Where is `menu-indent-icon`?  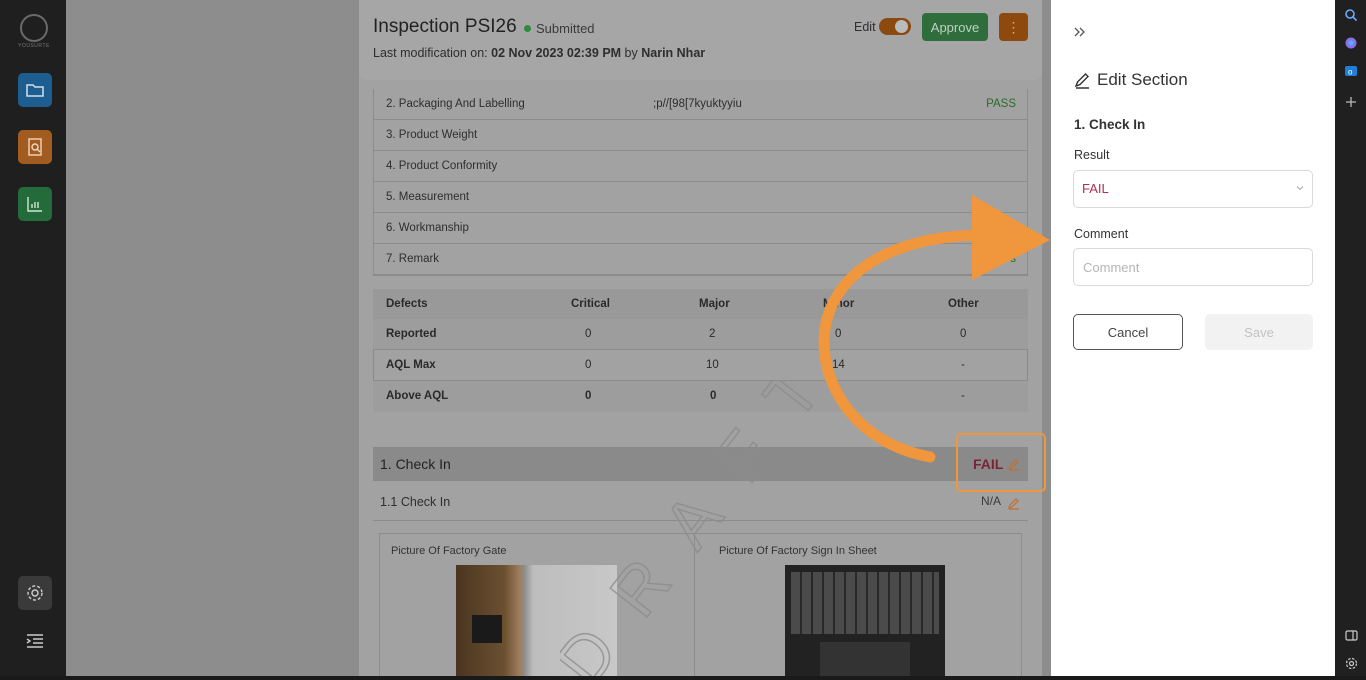 menu-indent-icon is located at coordinates (34, 641).